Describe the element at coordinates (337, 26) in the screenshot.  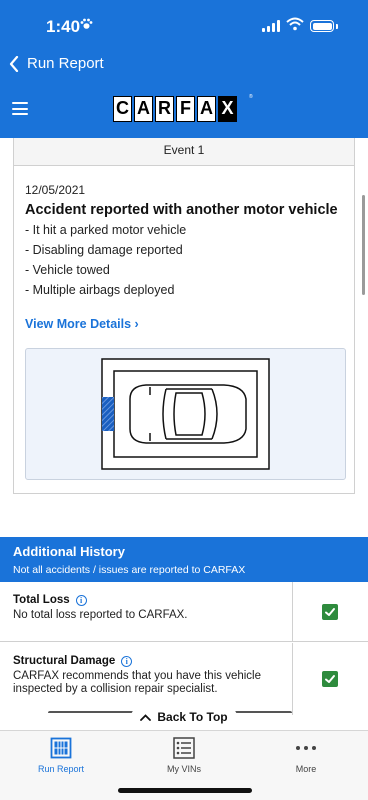
I see `battery-tip` at that location.